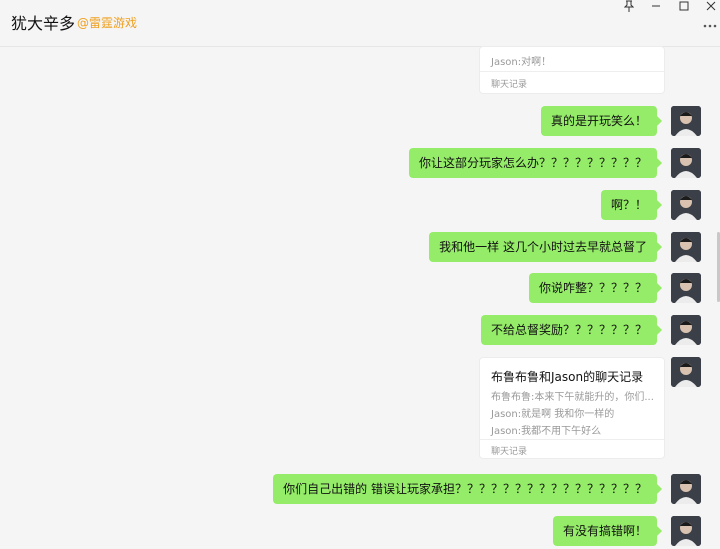  What do you see at coordinates (107, 22) in the screenshot?
I see `chat-subtitle: @雷霆游戏` at bounding box center [107, 22].